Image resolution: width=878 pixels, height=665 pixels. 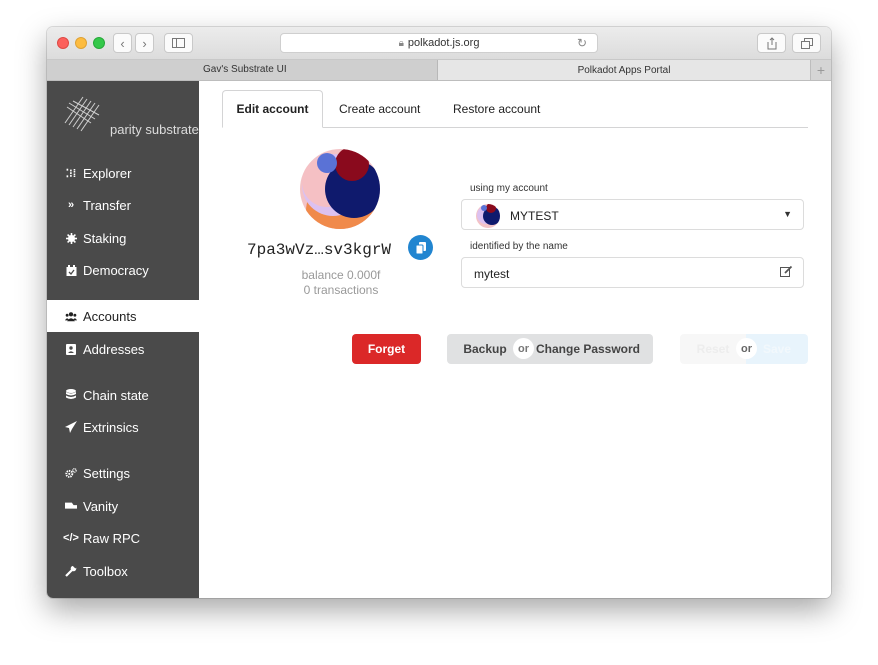 I want to click on sidebar-item-label: Addresses, so click(x=114, y=349).